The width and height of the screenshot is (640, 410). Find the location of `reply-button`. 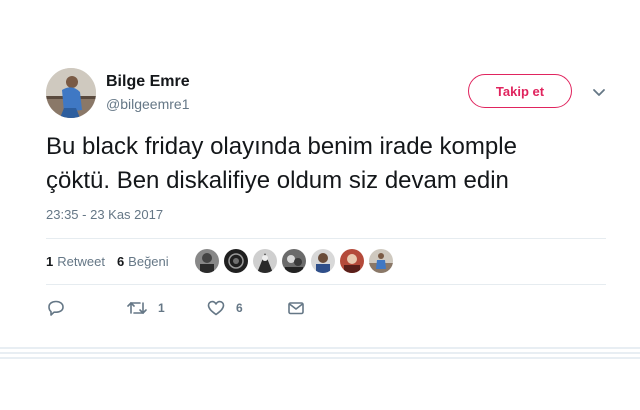

reply-button is located at coordinates (86, 308).